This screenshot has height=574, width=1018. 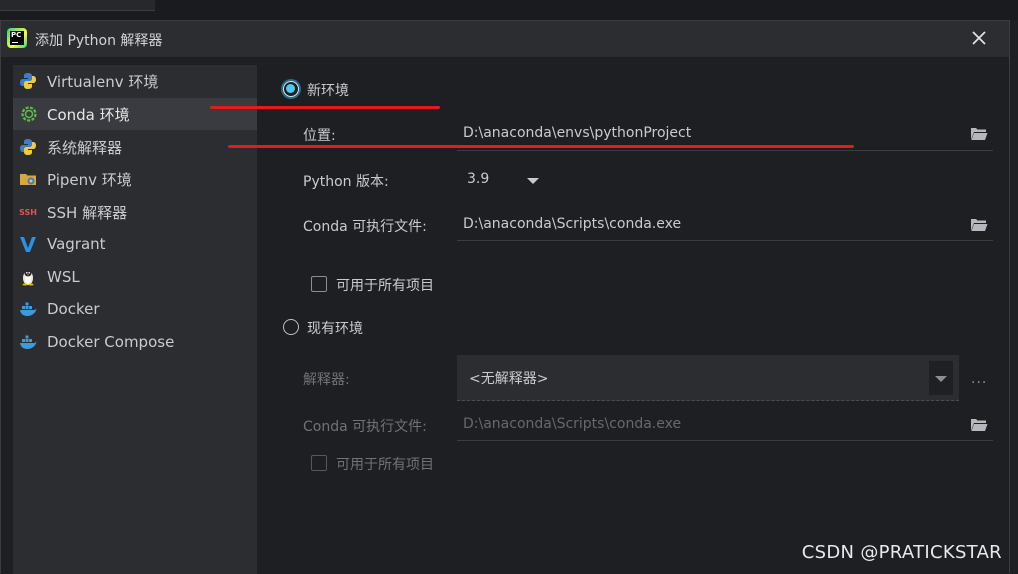 What do you see at coordinates (76, 244) in the screenshot?
I see `sidebar-item-label: Vagrant` at bounding box center [76, 244].